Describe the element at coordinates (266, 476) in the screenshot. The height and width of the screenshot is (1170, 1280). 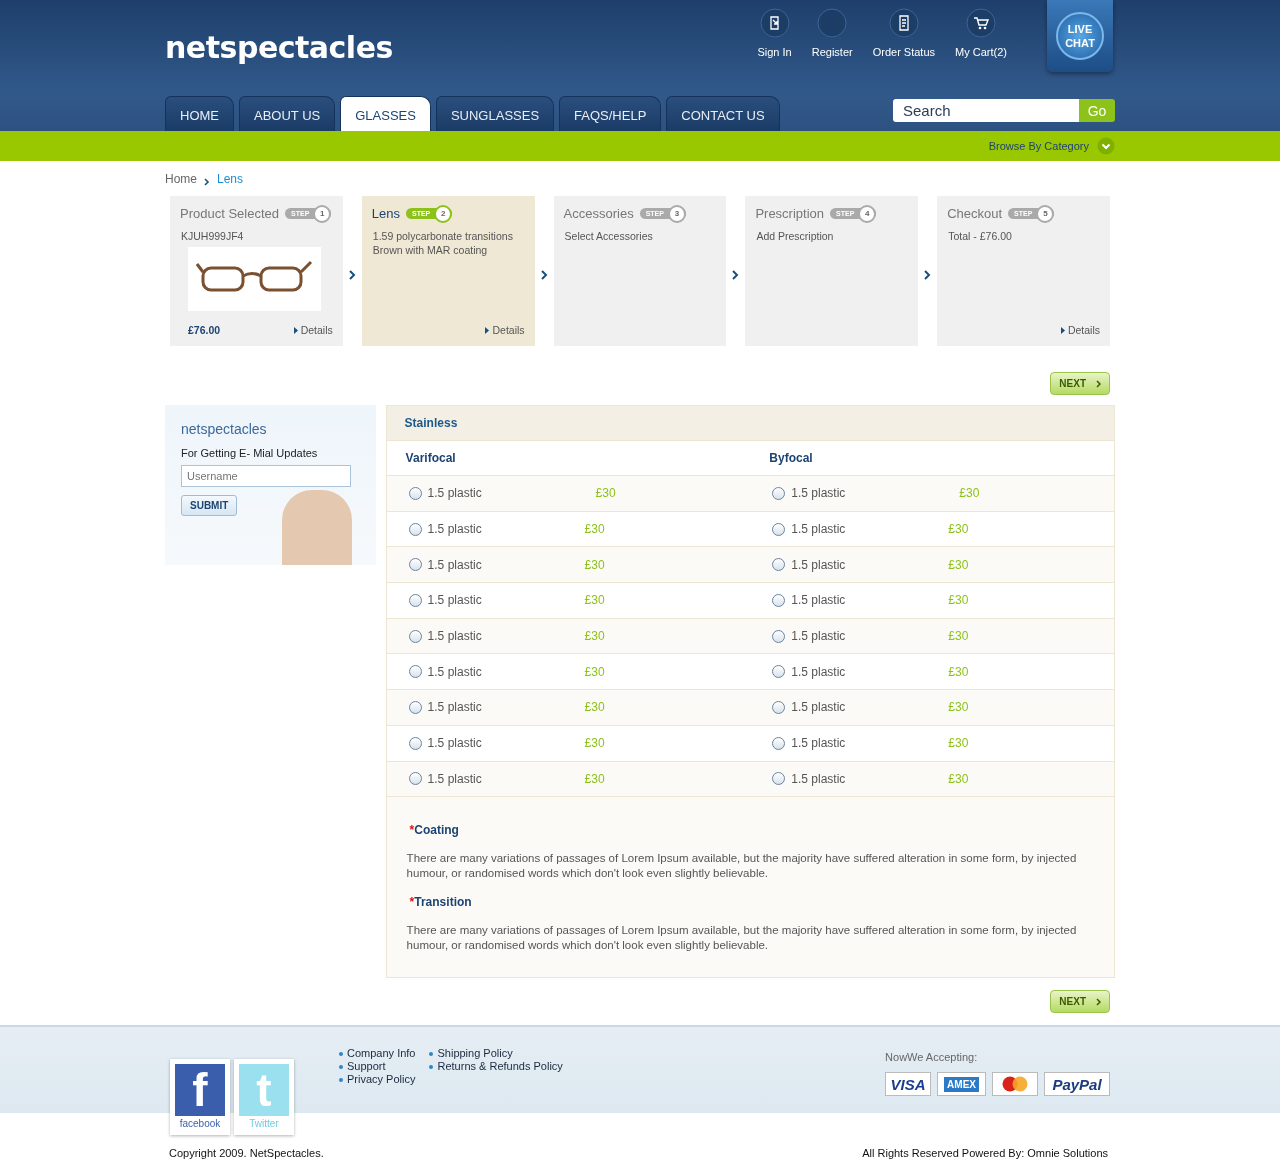
I see `username-field: Username` at that location.